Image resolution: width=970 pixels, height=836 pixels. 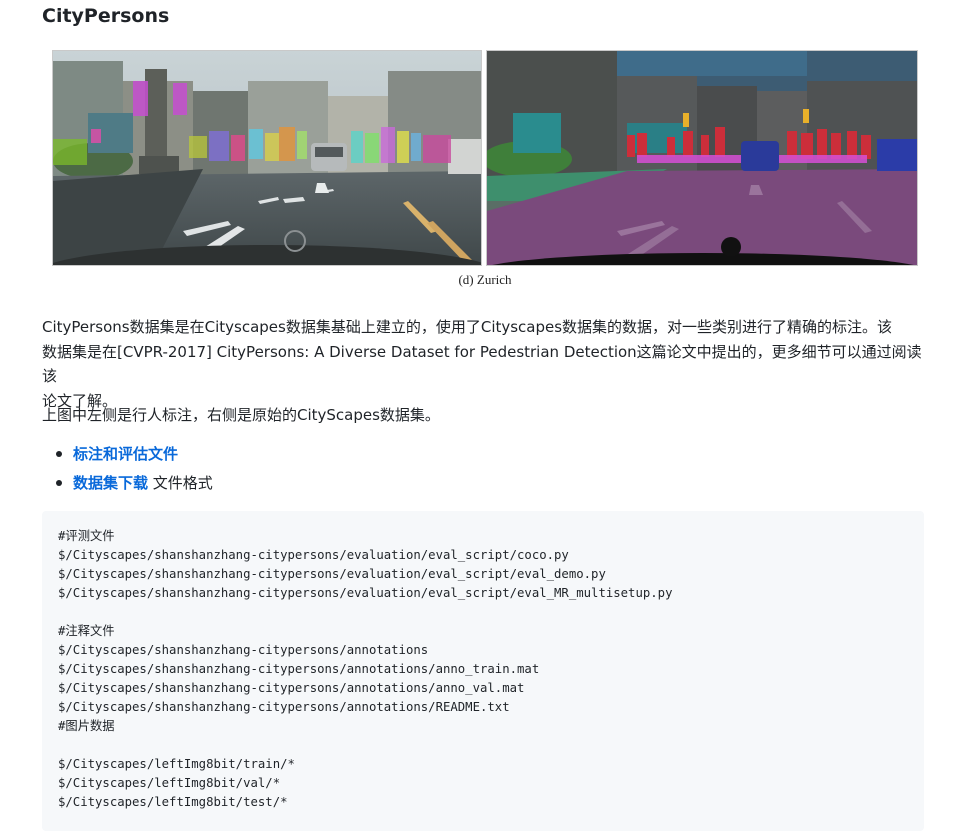 What do you see at coordinates (86, 726) in the screenshot?
I see `code-line: #图片数据` at bounding box center [86, 726].